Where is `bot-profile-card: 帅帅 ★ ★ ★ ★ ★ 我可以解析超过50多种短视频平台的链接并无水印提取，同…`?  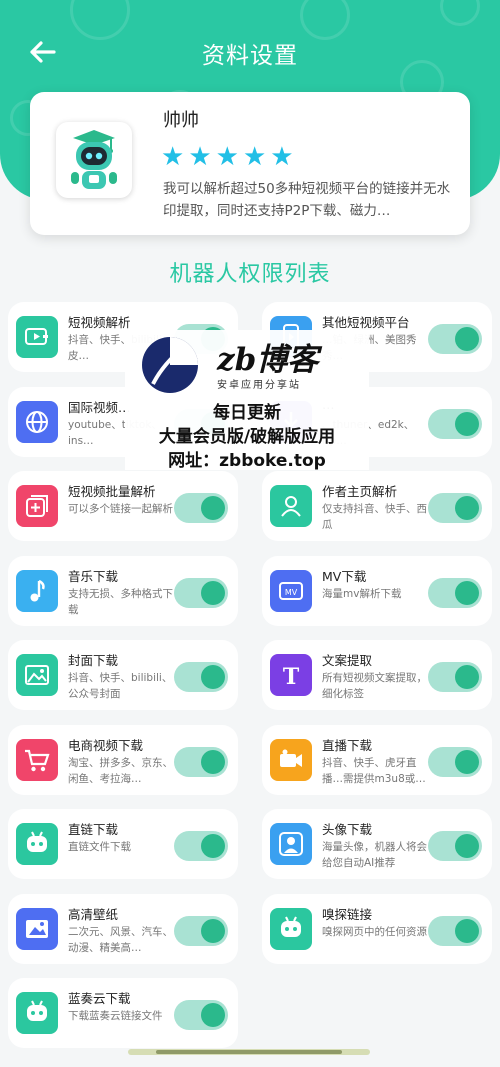
bot-profile-card: 帅帅 ★ ★ ★ ★ ★ 我可以解析超过50多种短视频平台的链接并无水印提取，同… is located at coordinates (250, 163).